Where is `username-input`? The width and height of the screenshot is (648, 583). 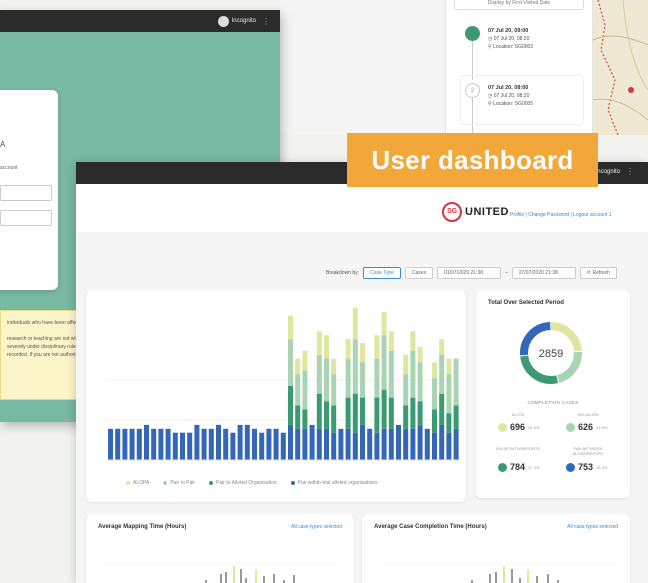
username-input is located at coordinates (26, 193).